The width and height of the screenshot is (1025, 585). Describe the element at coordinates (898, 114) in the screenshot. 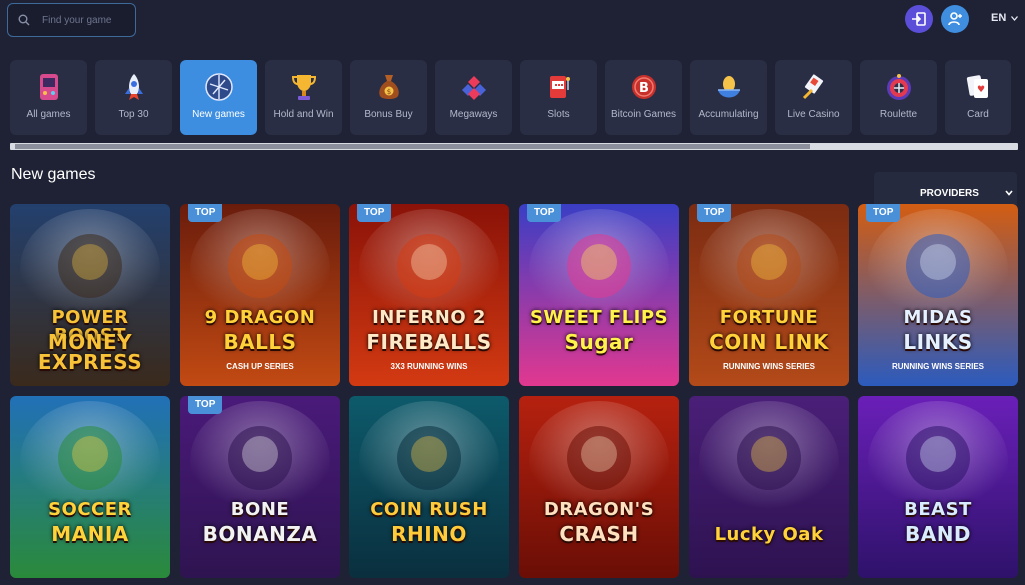

I see `category-label: Roulette` at that location.